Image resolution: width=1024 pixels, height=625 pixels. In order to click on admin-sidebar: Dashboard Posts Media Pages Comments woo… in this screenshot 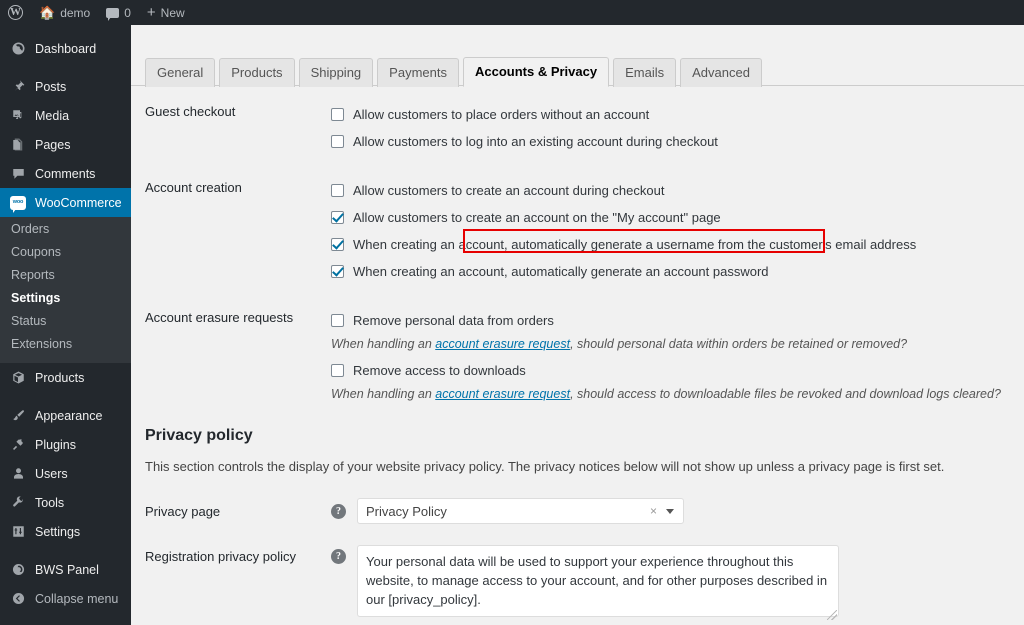, I will do `click(69, 325)`.